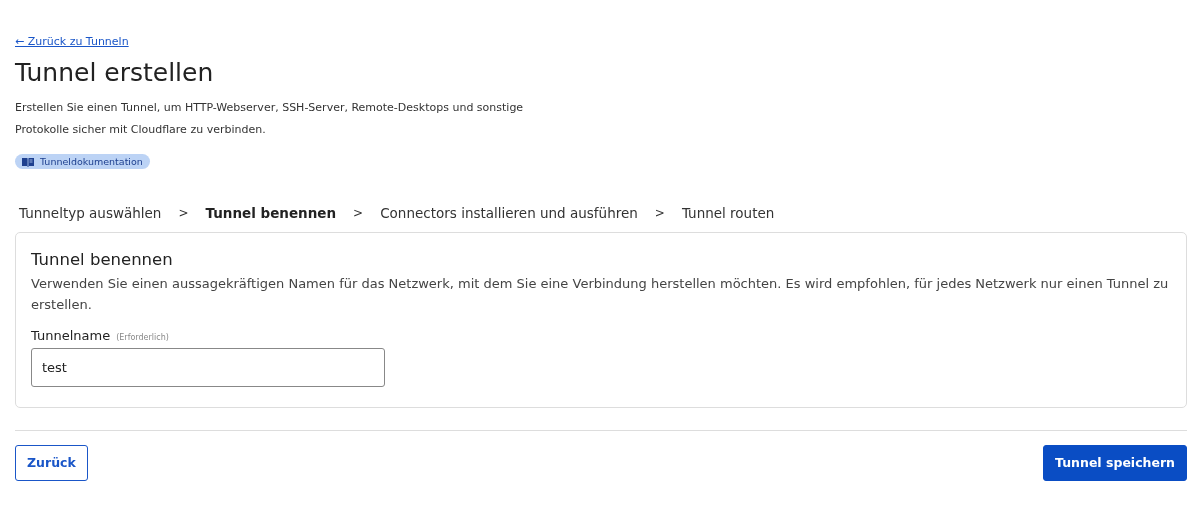 This screenshot has width=1200, height=527. What do you see at coordinates (142, 337) in the screenshot?
I see `required-hint: (Erforderlich)` at bounding box center [142, 337].